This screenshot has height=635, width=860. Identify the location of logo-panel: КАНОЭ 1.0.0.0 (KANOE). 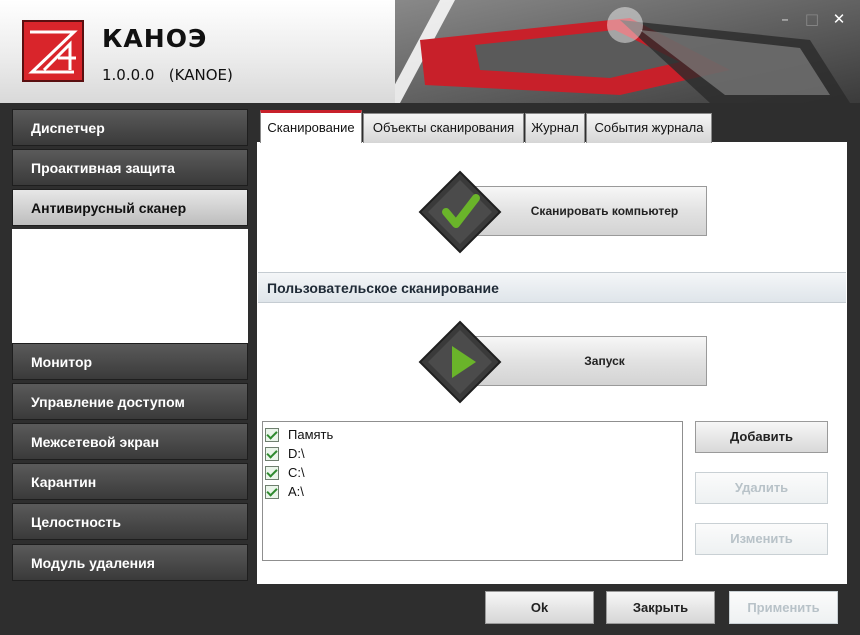
(197, 51).